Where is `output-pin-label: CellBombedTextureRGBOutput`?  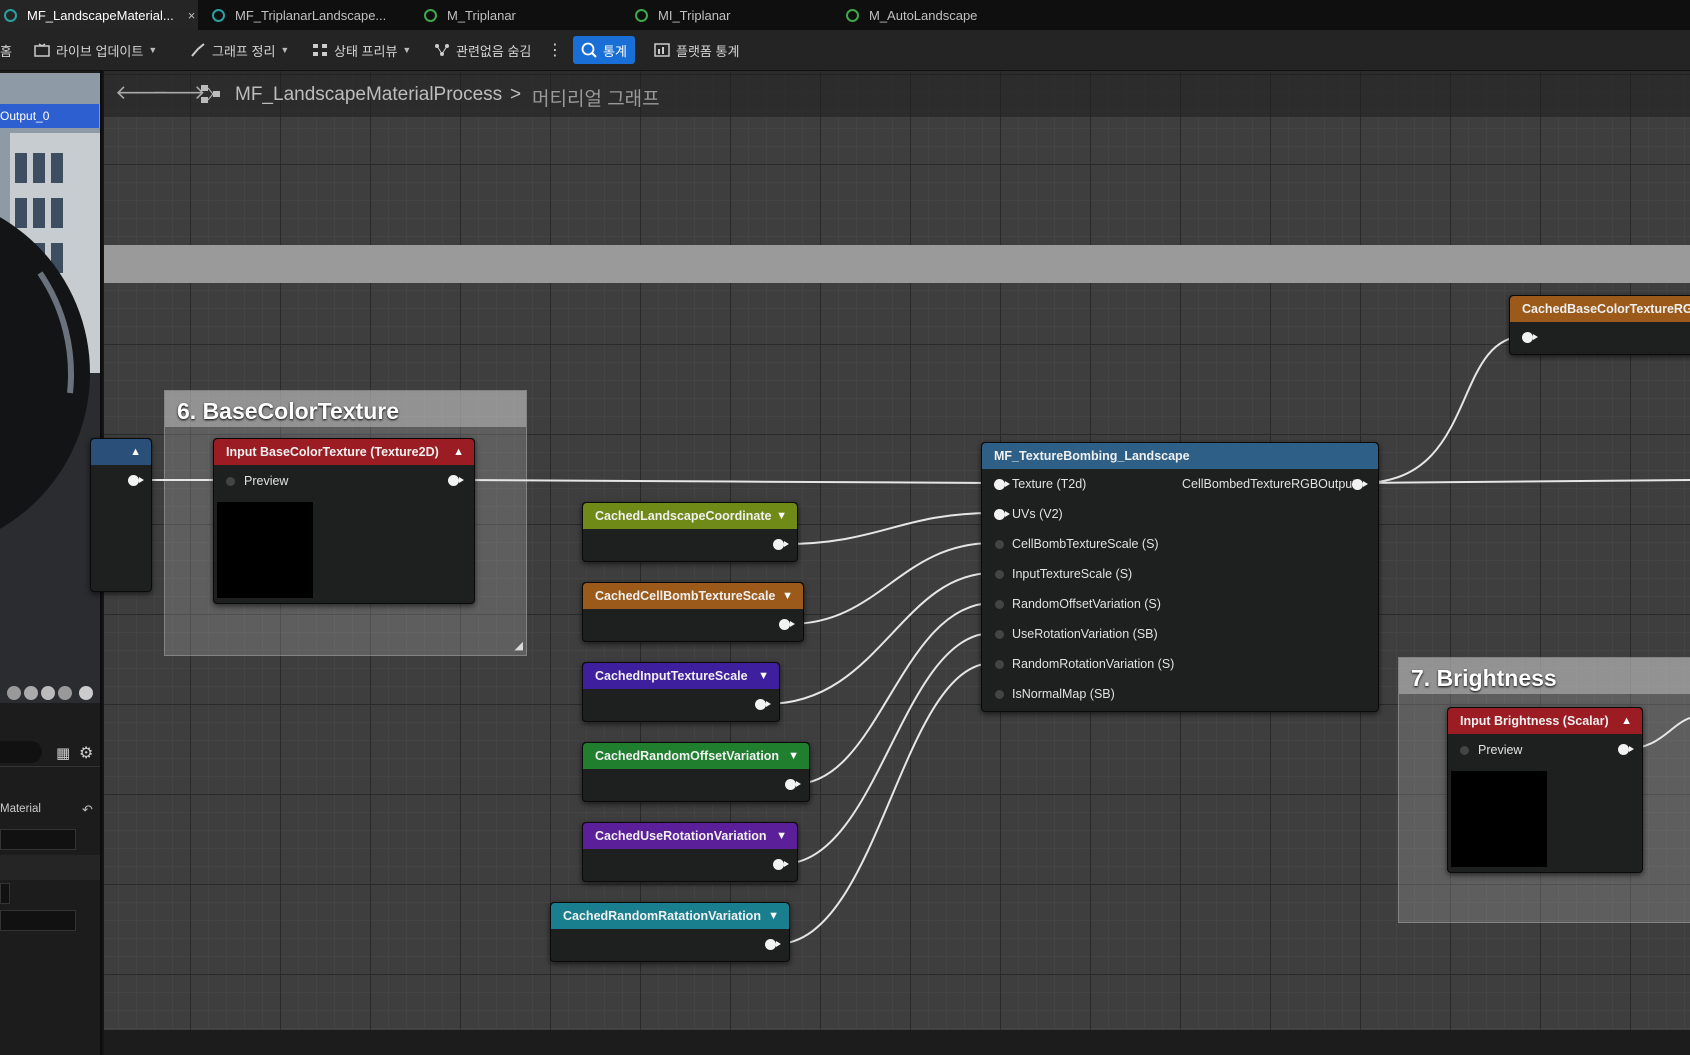
output-pin-label: CellBombedTextureRGBOutput is located at coordinates (1269, 484).